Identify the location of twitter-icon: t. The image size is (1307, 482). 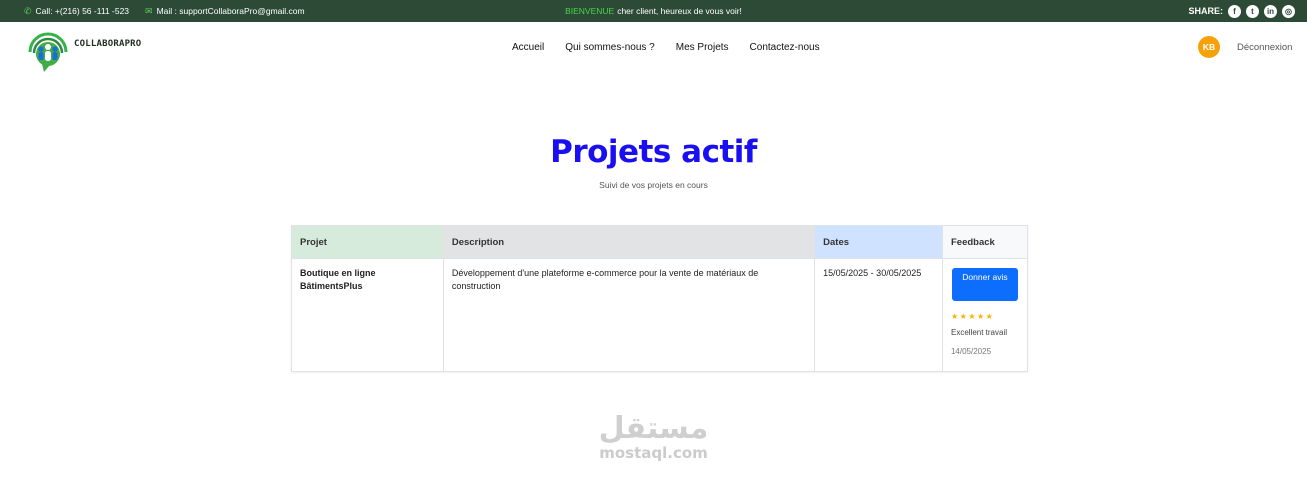
(1252, 11).